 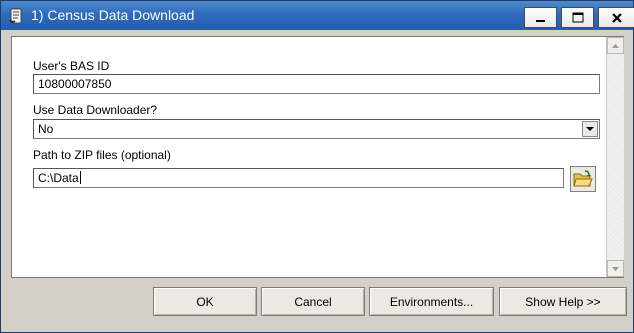 What do you see at coordinates (205, 301) in the screenshot?
I see `ok-button: OK` at bounding box center [205, 301].